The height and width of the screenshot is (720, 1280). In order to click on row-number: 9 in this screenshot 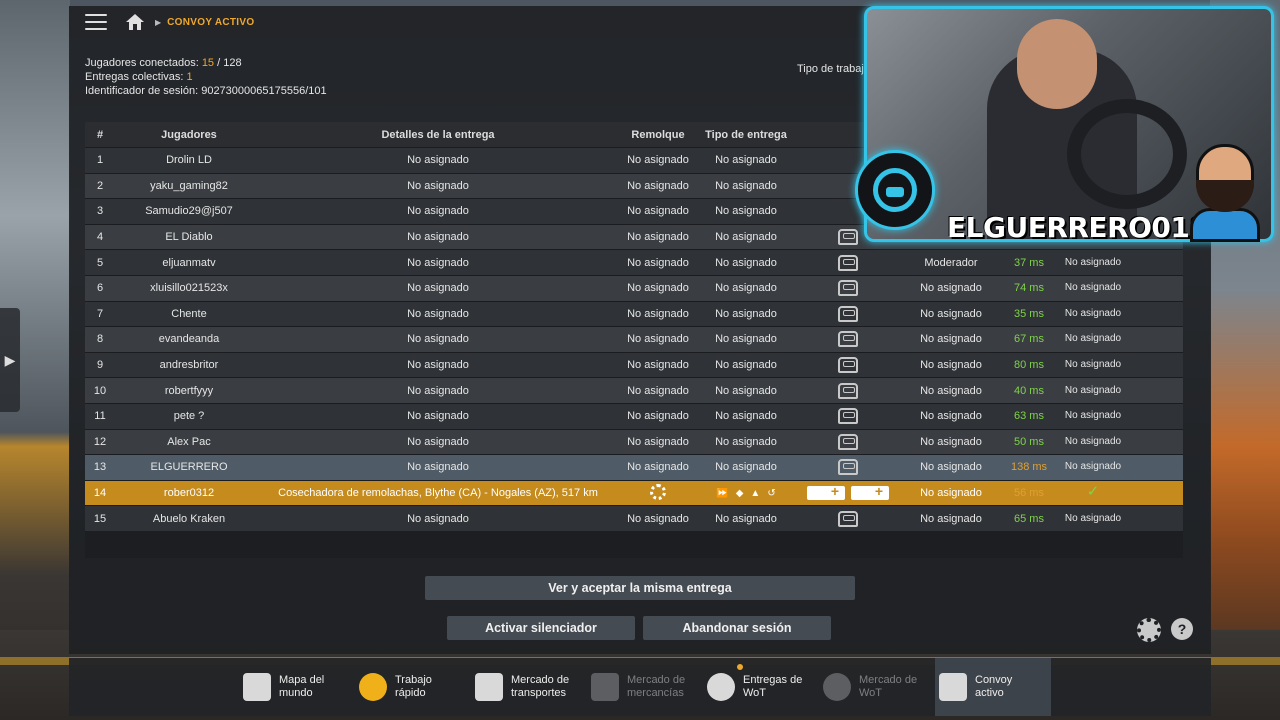, I will do `click(100, 365)`.